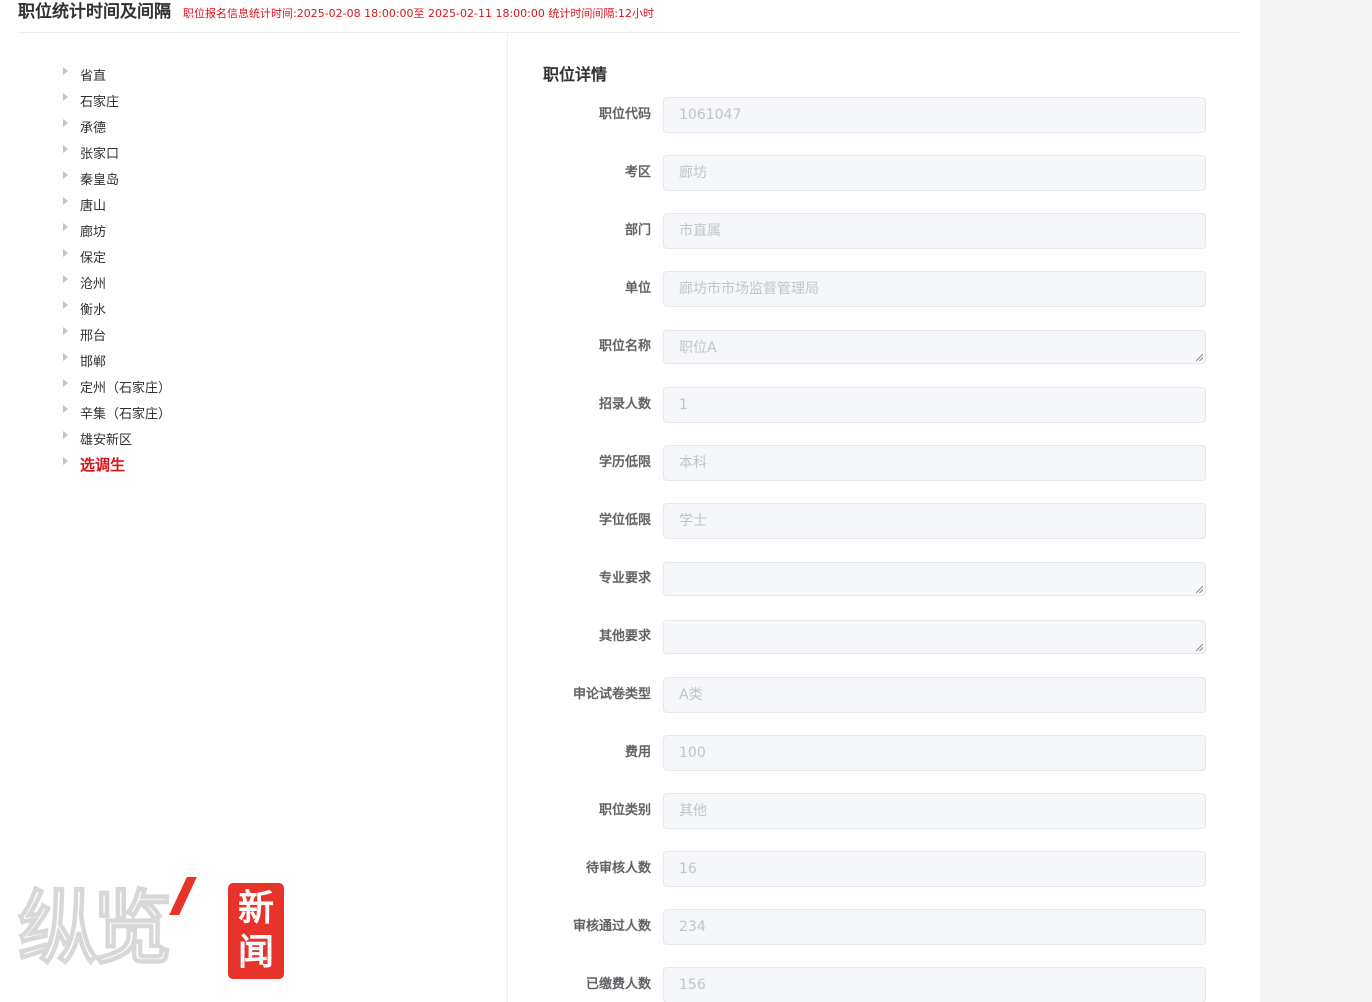 The height and width of the screenshot is (1002, 1372). I want to click on tree-node: 唐山, so click(115, 204).